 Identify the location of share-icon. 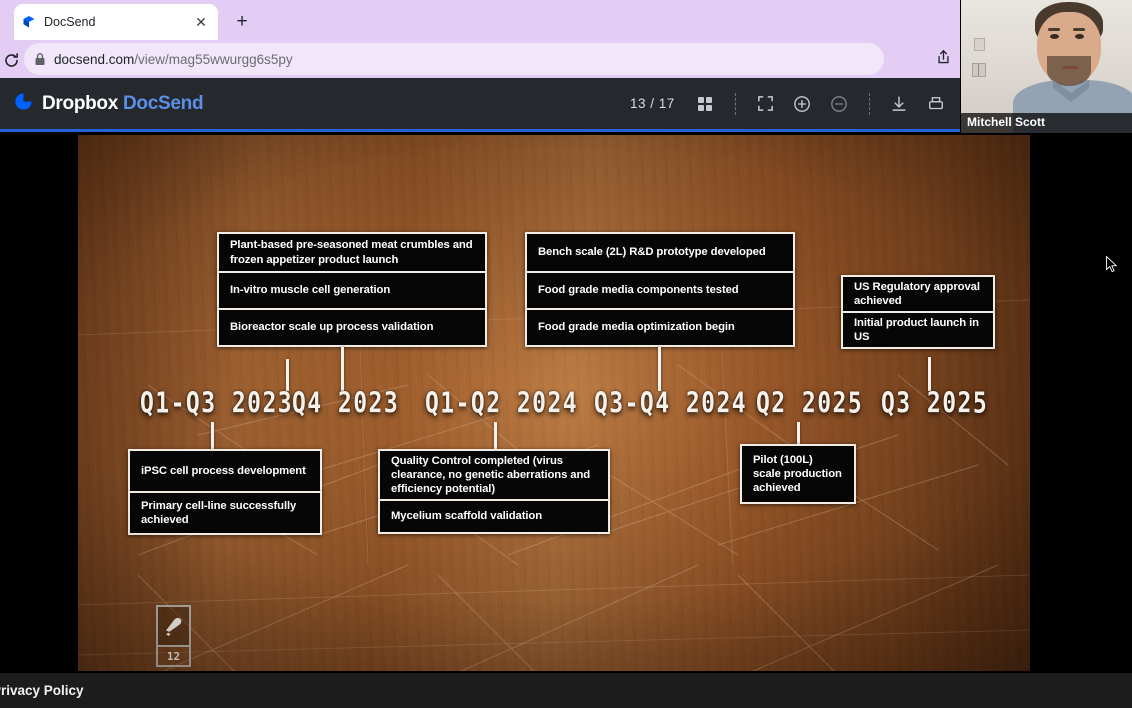
(943, 57).